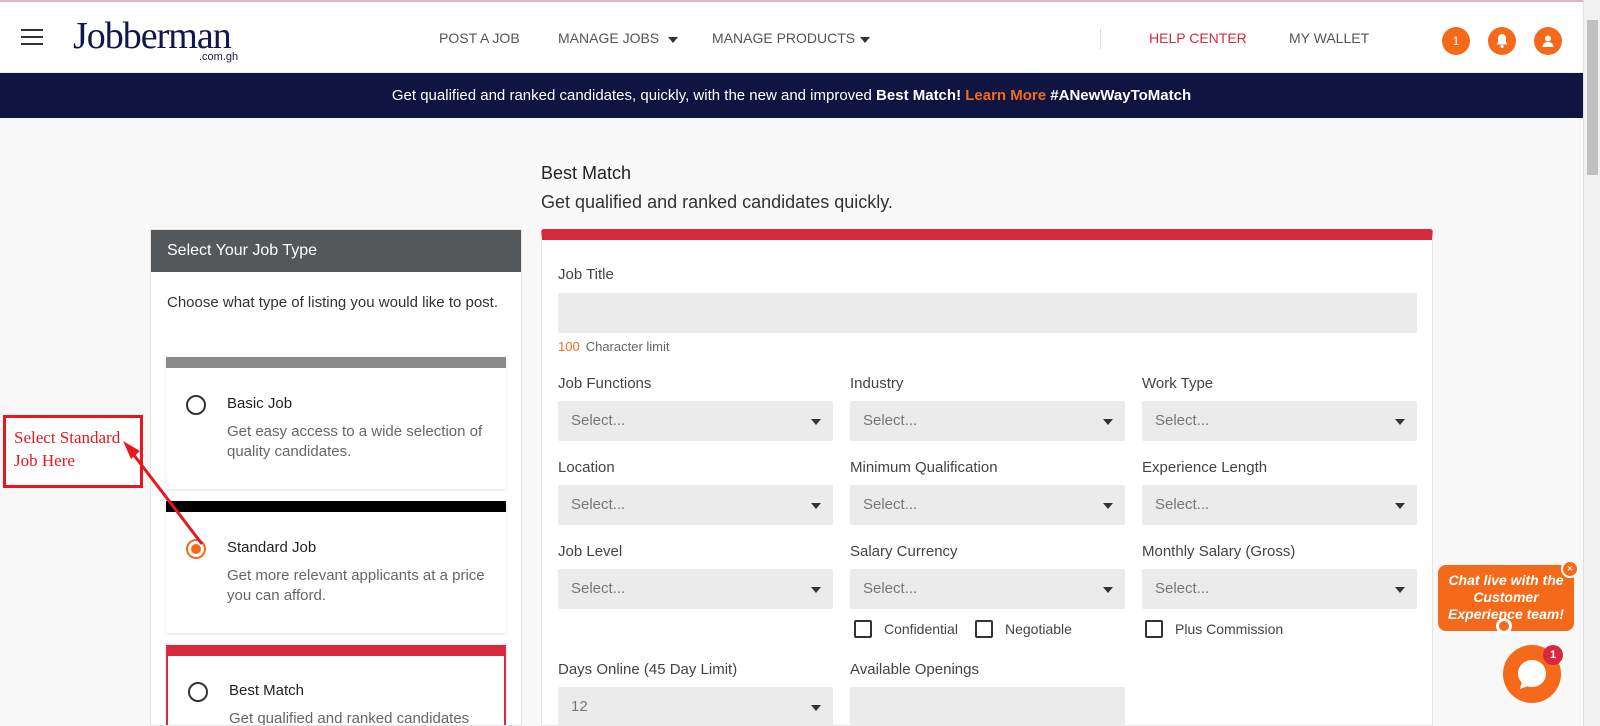 Image resolution: width=1600 pixels, height=726 pixels. Describe the element at coordinates (914, 669) in the screenshot. I see `available-openings-label: Available Openings` at that location.